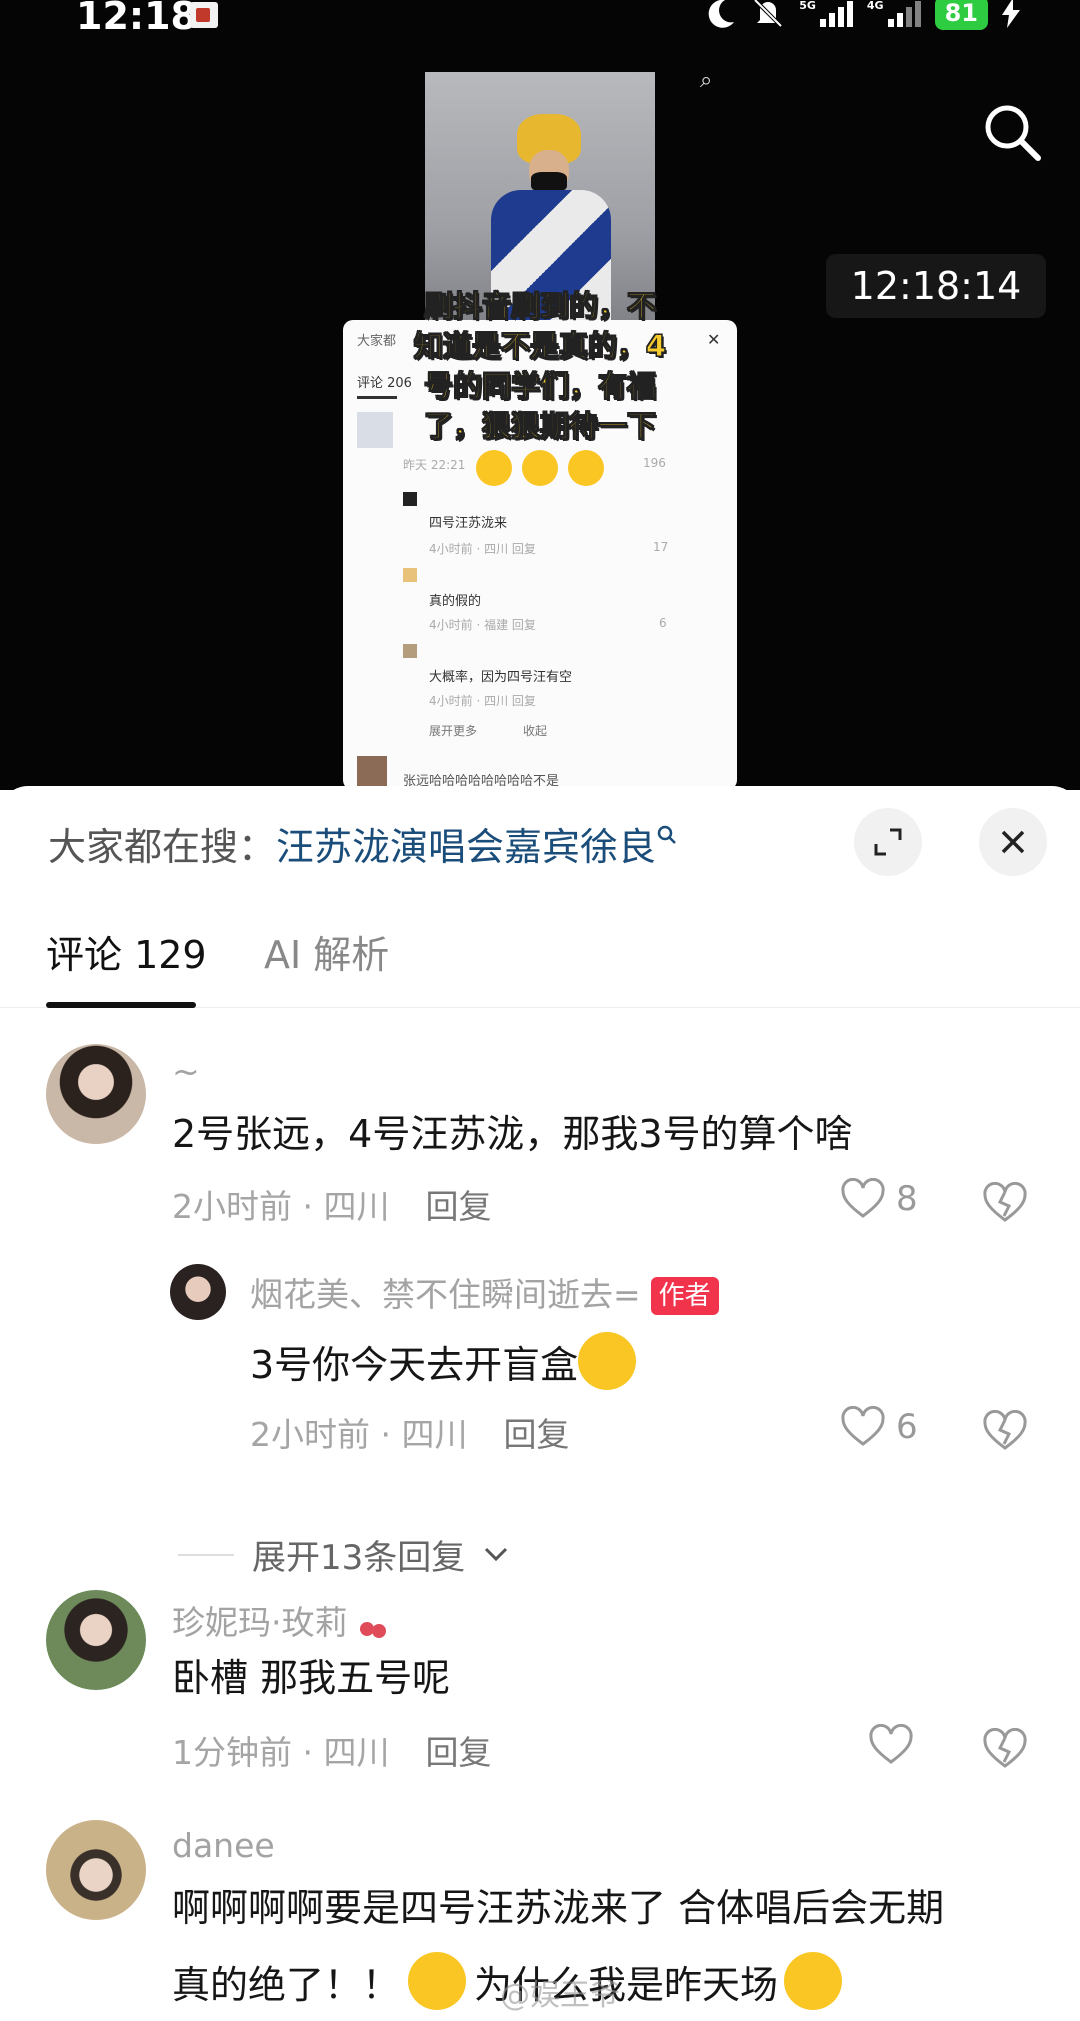 The width and height of the screenshot is (1080, 2021). Describe the element at coordinates (121, 1005) in the screenshot. I see `active-tab-indicator` at that location.